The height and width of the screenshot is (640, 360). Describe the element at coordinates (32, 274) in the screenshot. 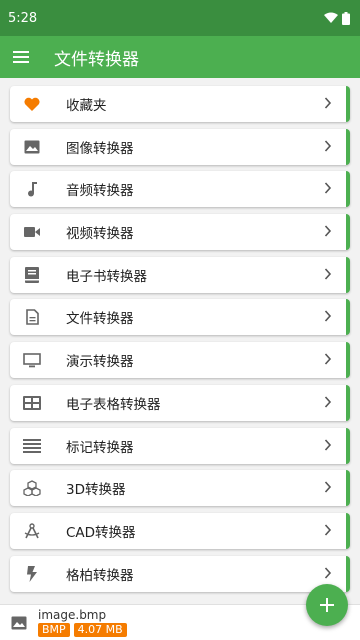

I see `book-icon` at that location.